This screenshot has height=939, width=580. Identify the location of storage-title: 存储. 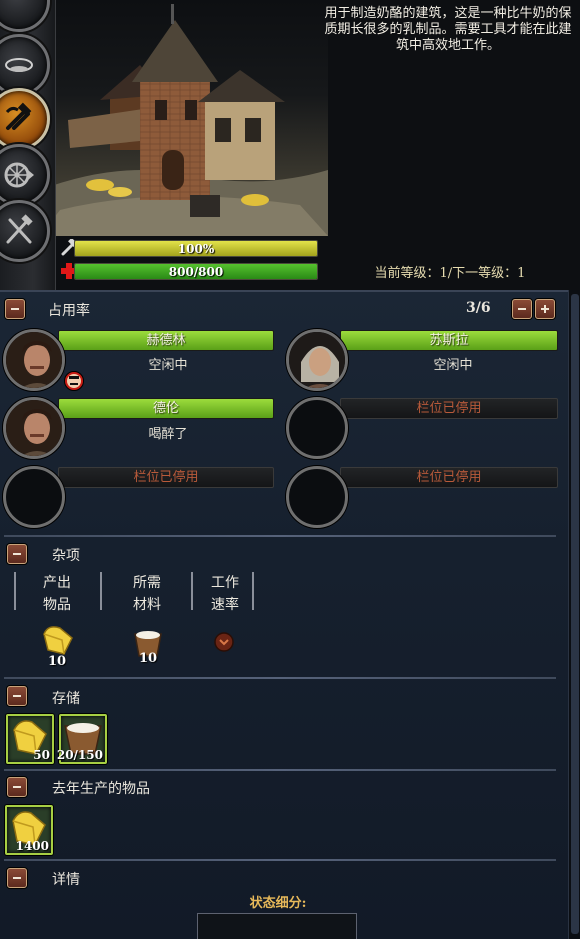
(66, 699).